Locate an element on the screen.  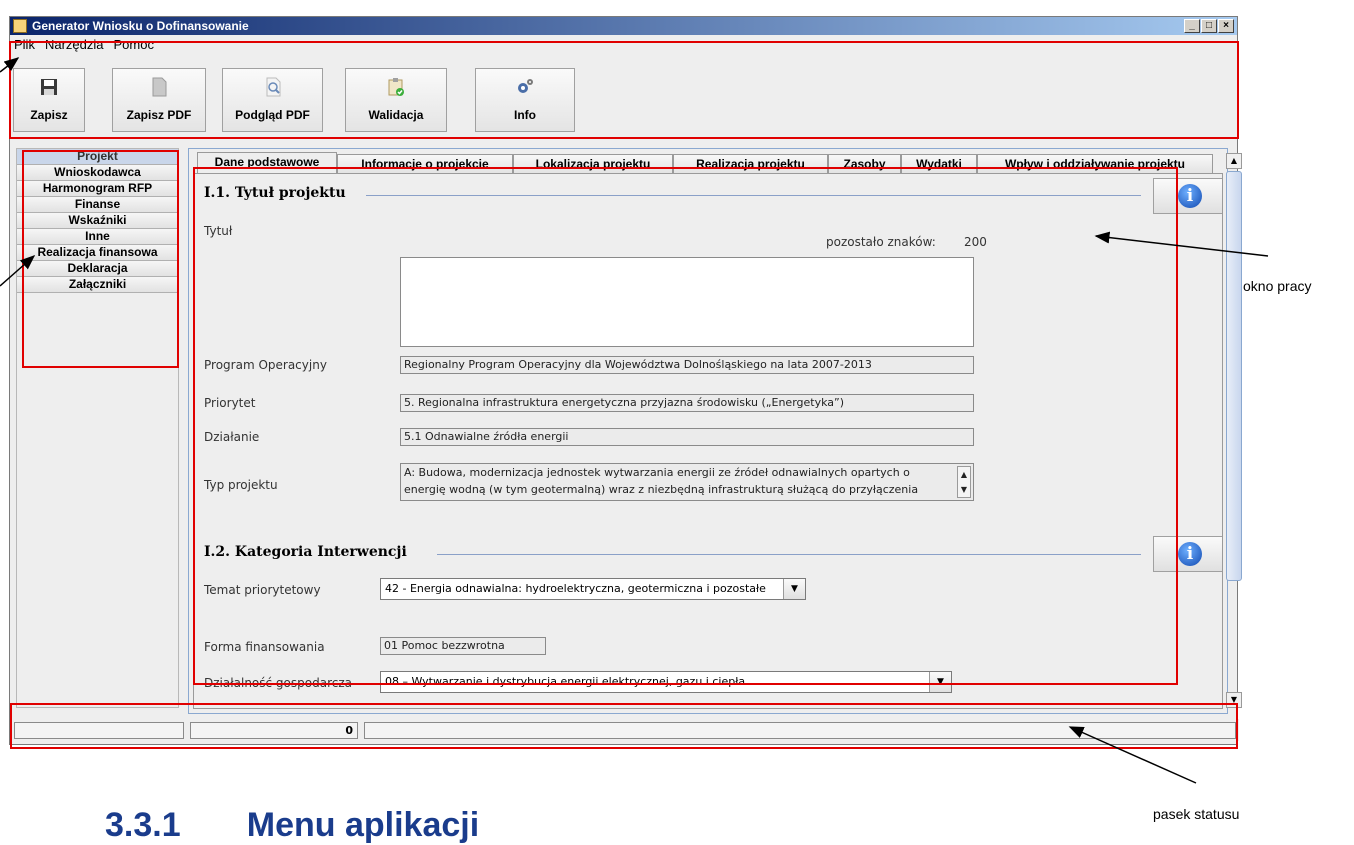
annotation-status-bar-label: pasek statusu is located at coordinates (1196, 814).